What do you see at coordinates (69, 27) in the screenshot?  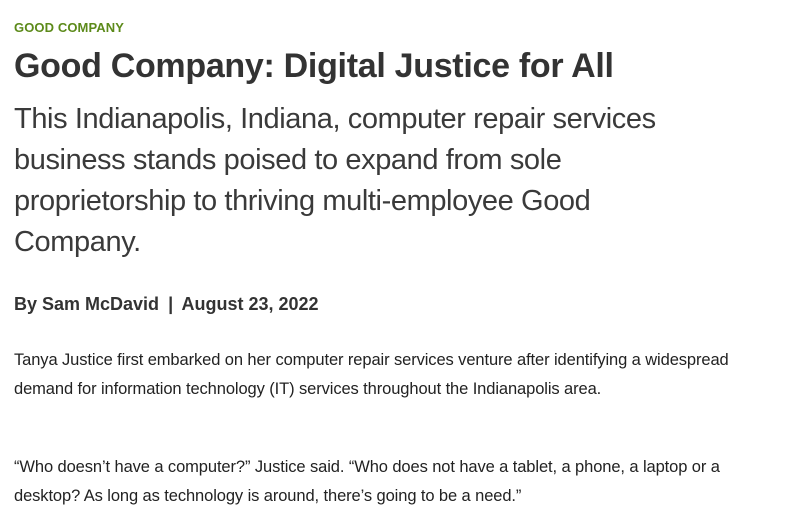 I see `category-link: GOOD COMPANY` at bounding box center [69, 27].